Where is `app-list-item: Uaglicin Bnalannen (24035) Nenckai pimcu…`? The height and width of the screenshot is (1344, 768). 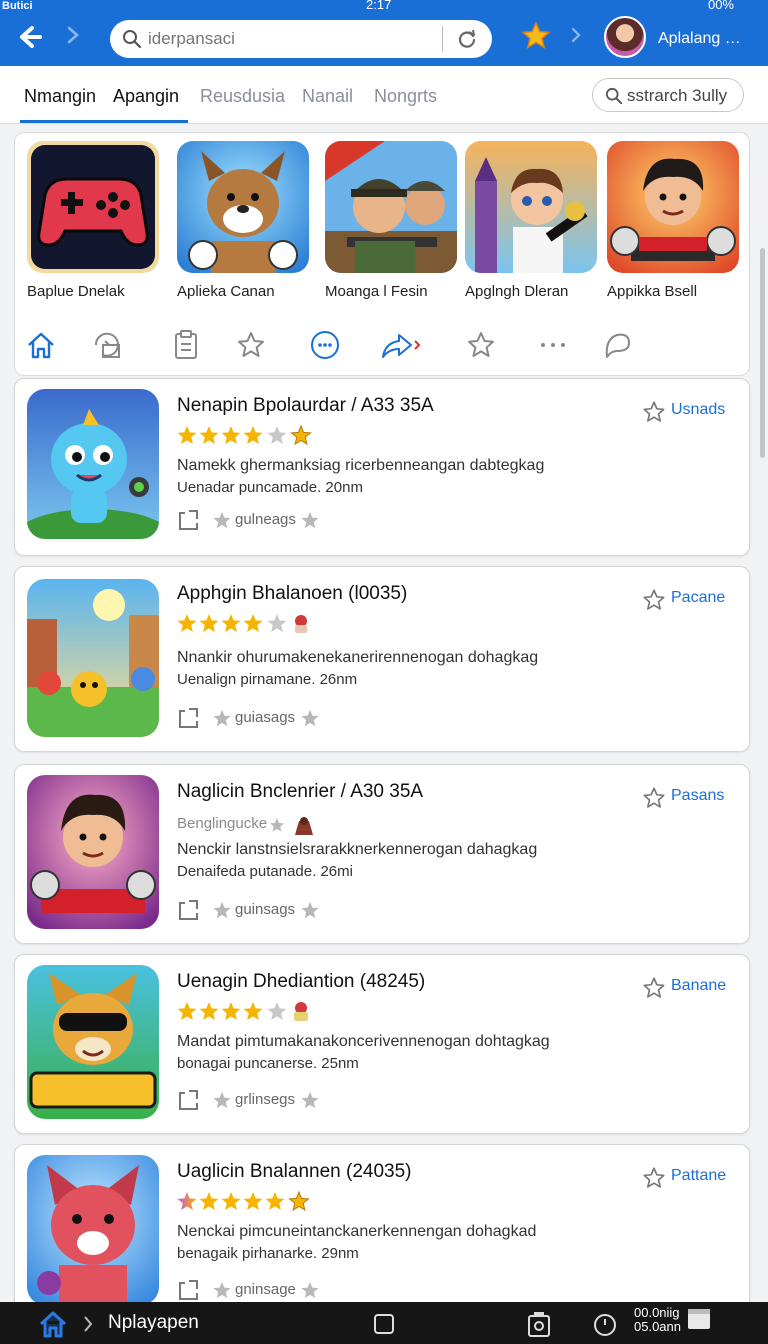
app-list-item: Uaglicin Bnalannen (24035) Nenckai pimcu… is located at coordinates (382, 1229).